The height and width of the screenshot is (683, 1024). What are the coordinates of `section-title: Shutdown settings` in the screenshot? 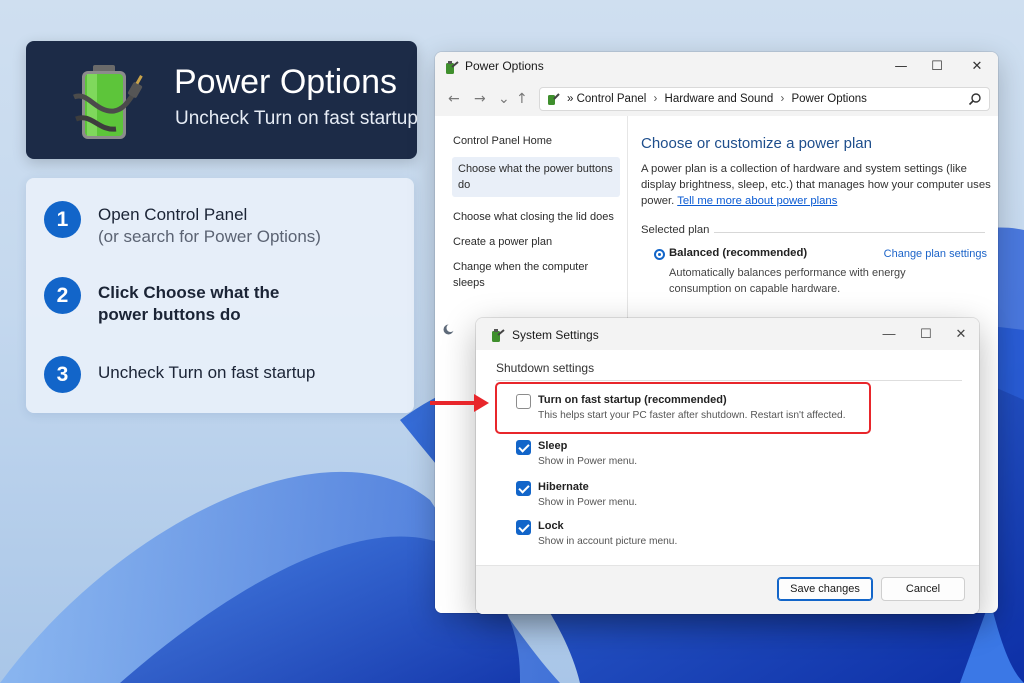 It's located at (545, 368).